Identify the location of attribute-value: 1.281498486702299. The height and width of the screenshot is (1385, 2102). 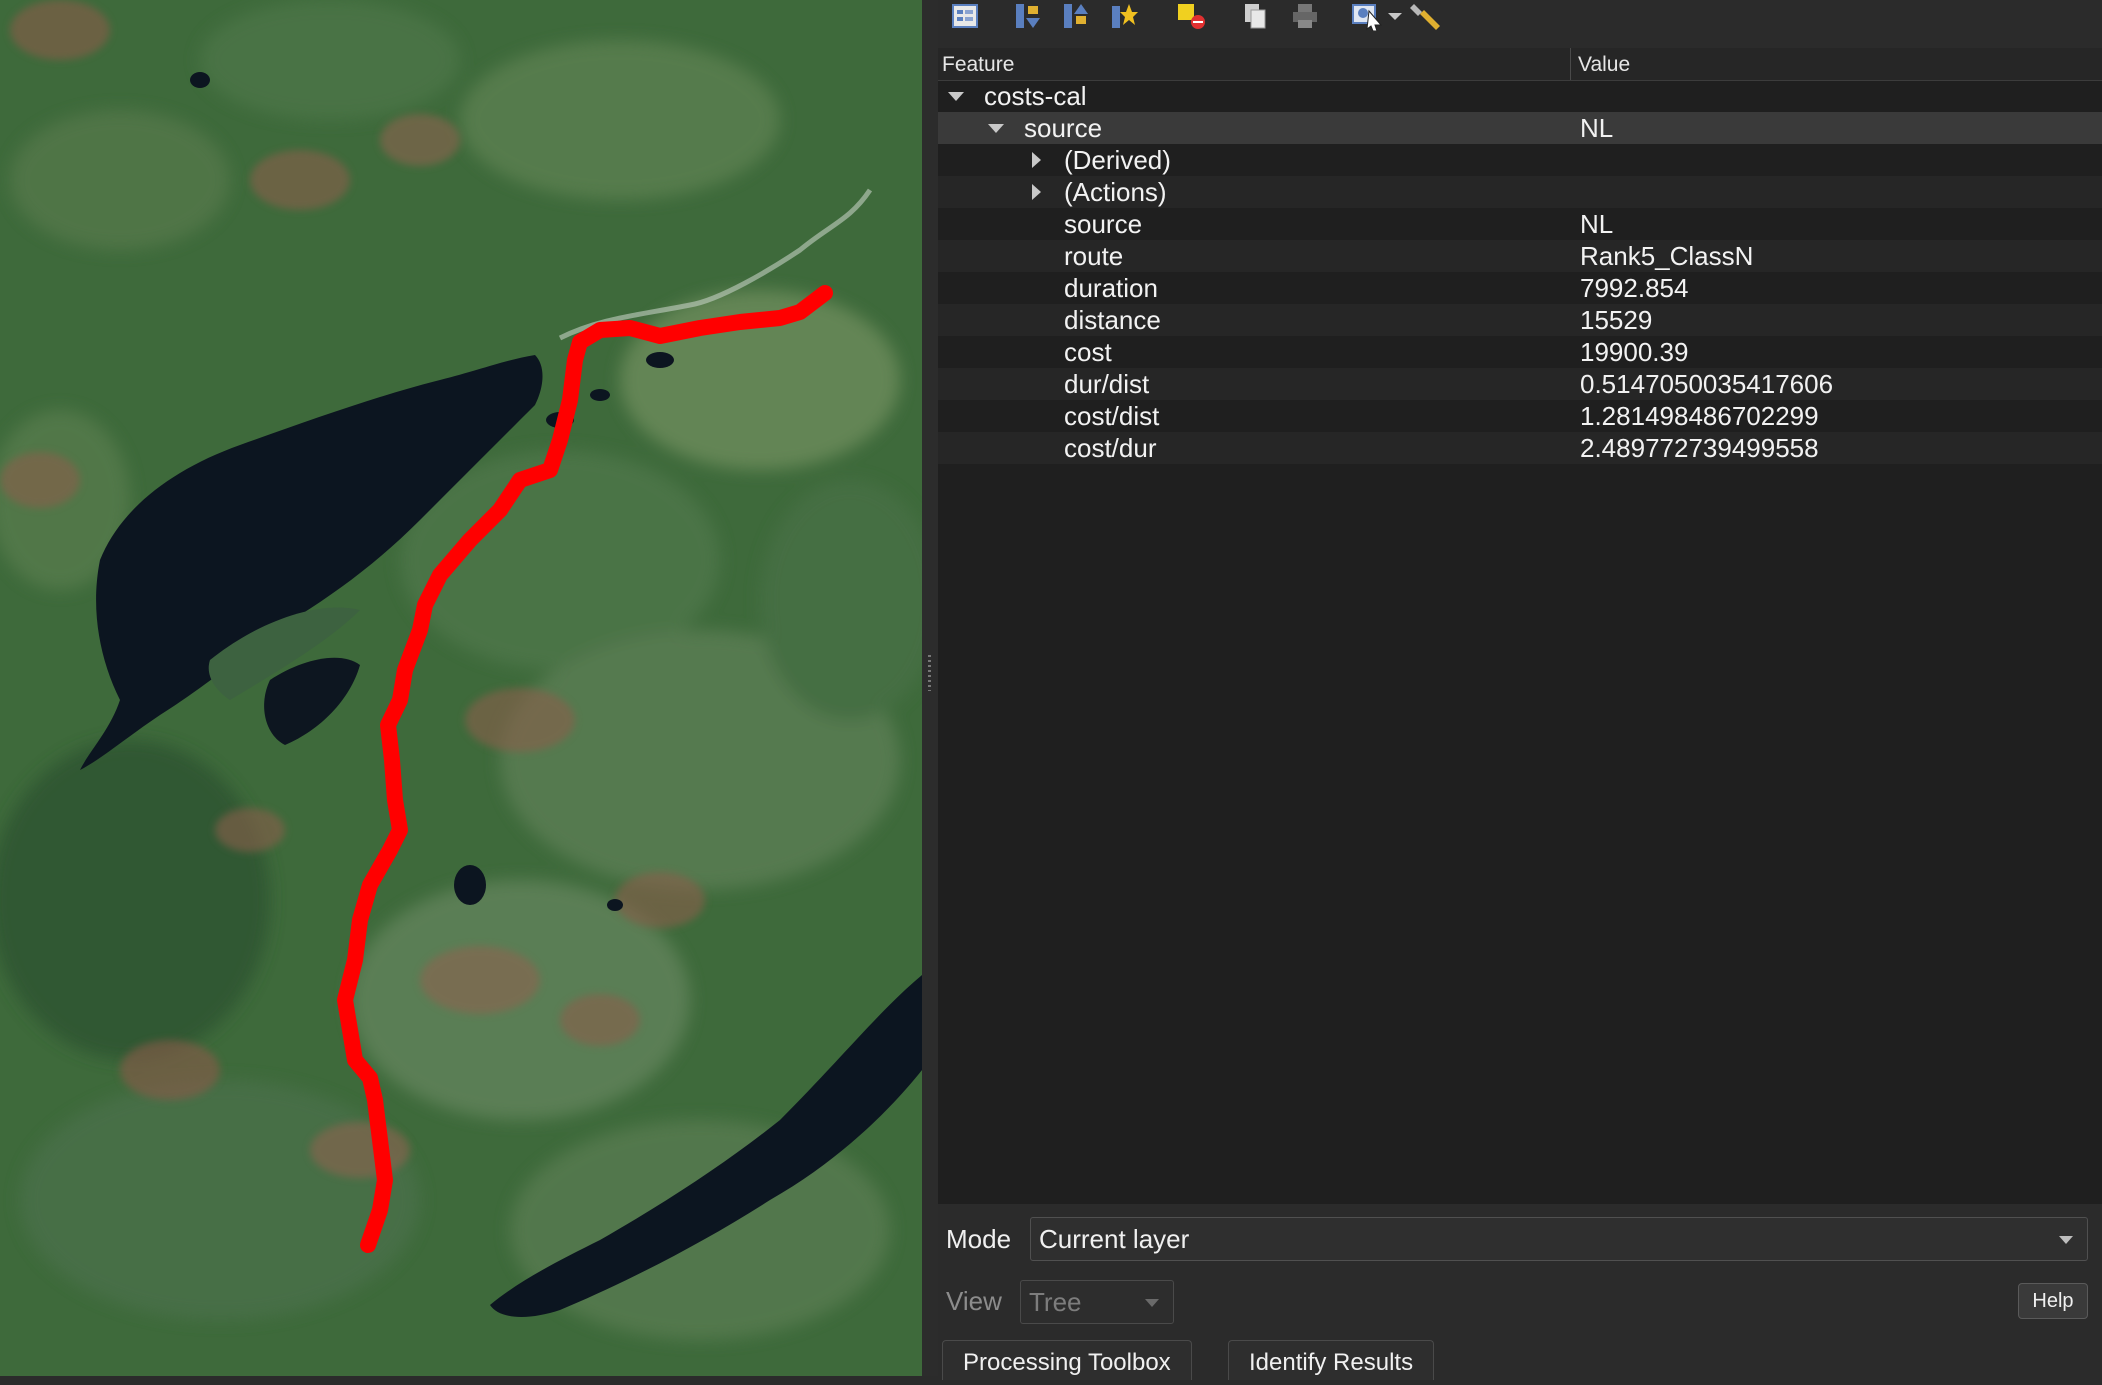
(1699, 416).